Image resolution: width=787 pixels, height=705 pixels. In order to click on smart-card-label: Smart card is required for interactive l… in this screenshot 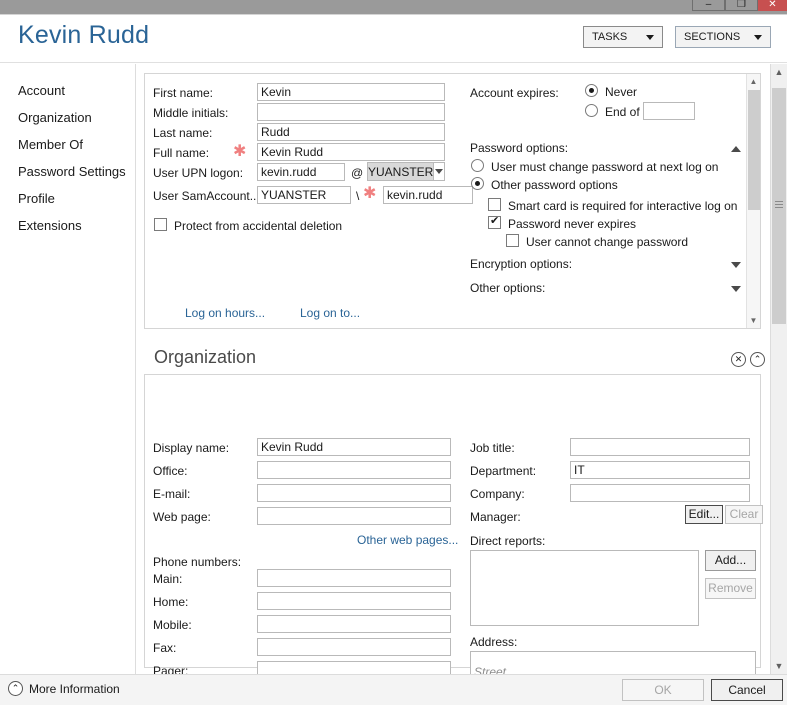, I will do `click(623, 206)`.